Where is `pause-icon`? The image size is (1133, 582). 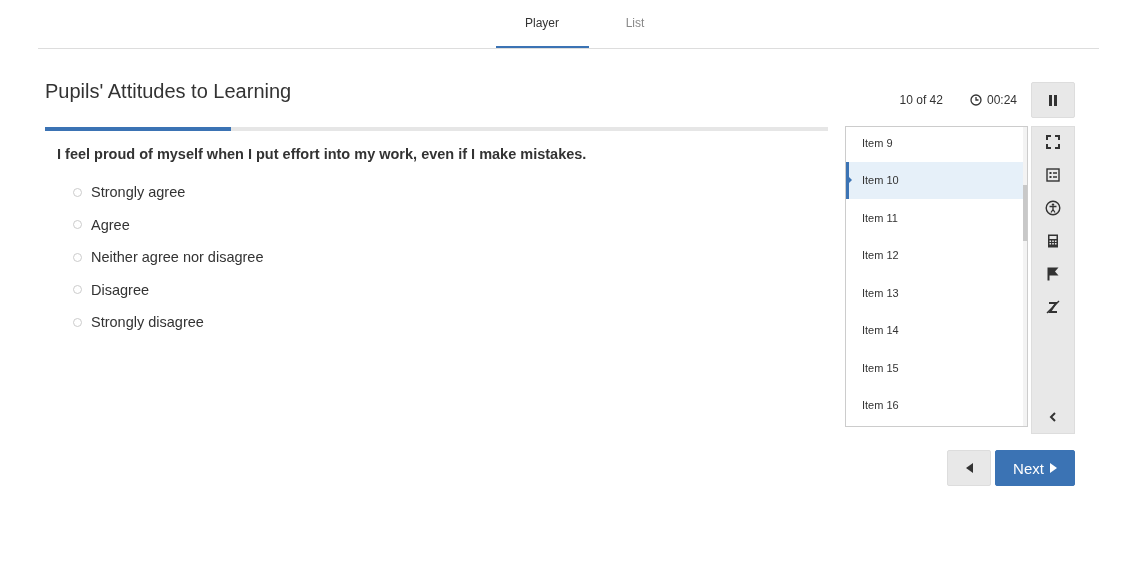 pause-icon is located at coordinates (1053, 100).